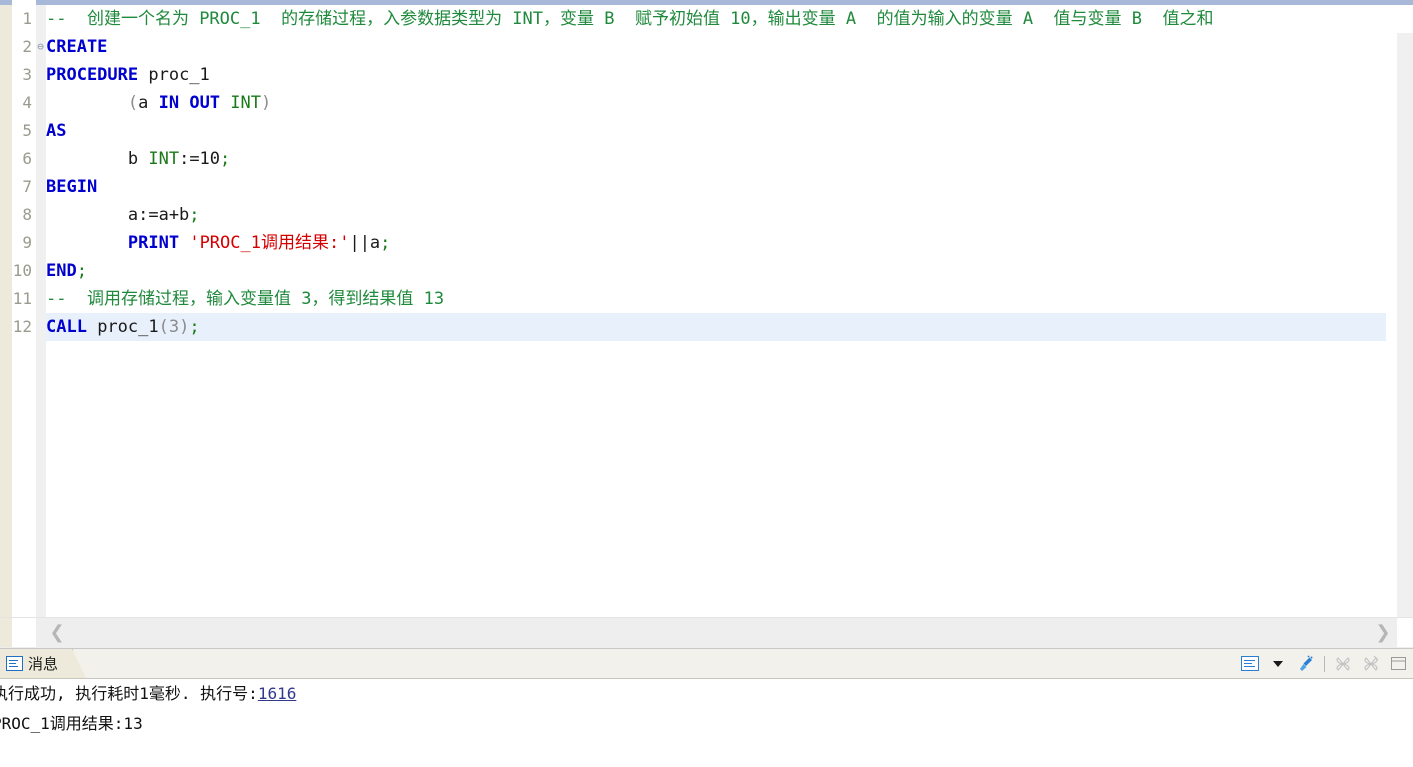  I want to click on code-line: 3 PROCEDURE proc_1, so click(706, 75).